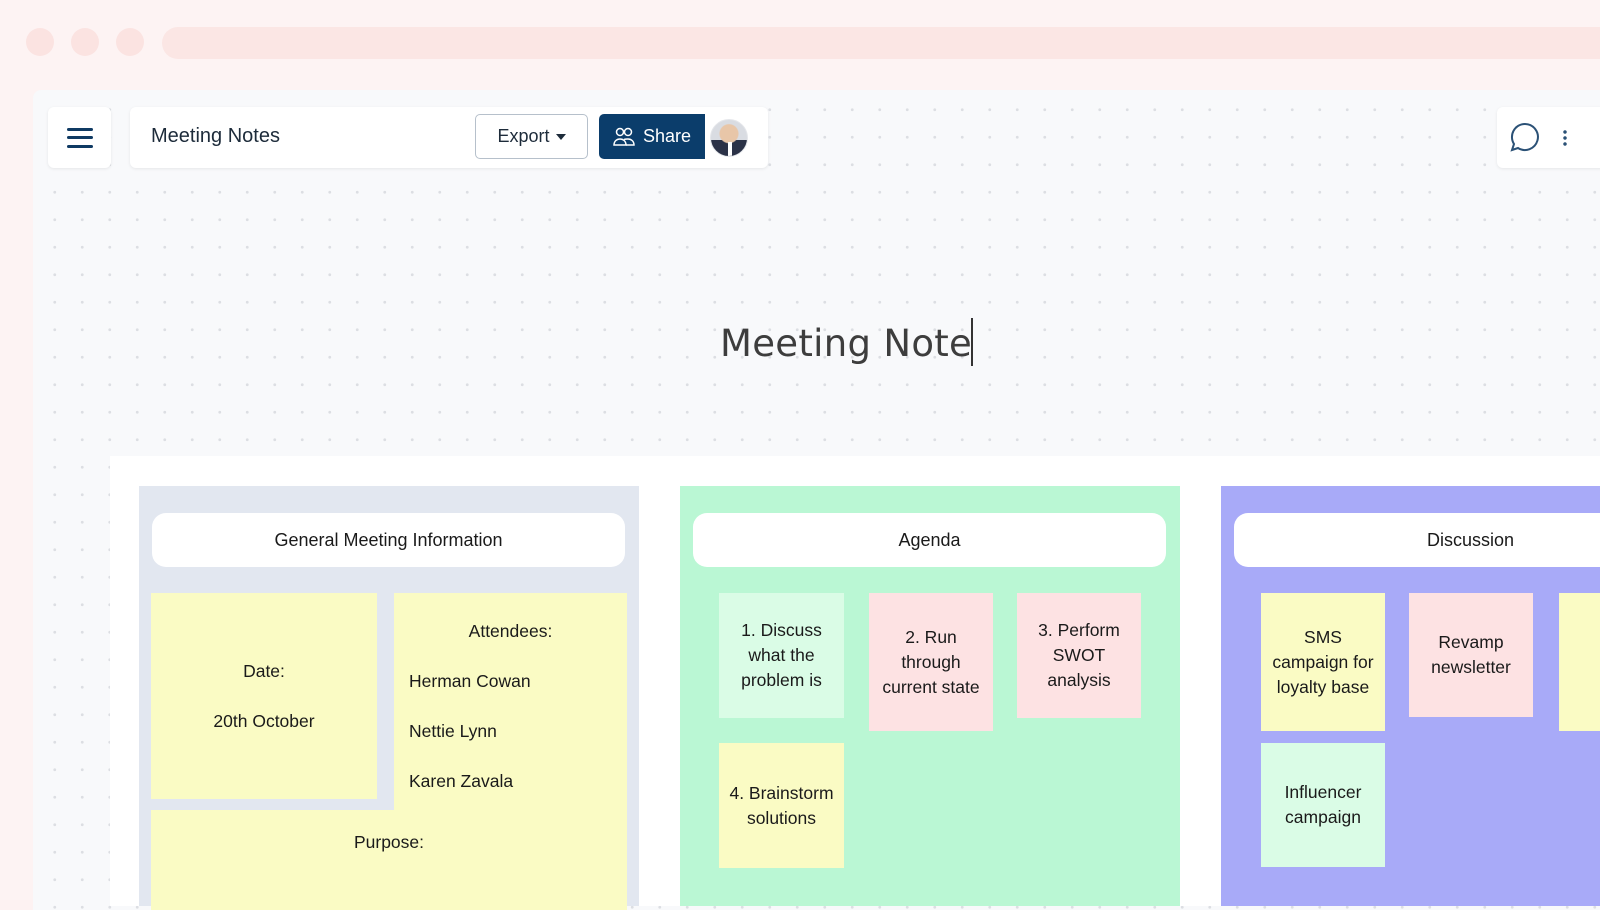 The image size is (1600, 910). What do you see at coordinates (85, 42) in the screenshot?
I see `window-minimize-dot` at bounding box center [85, 42].